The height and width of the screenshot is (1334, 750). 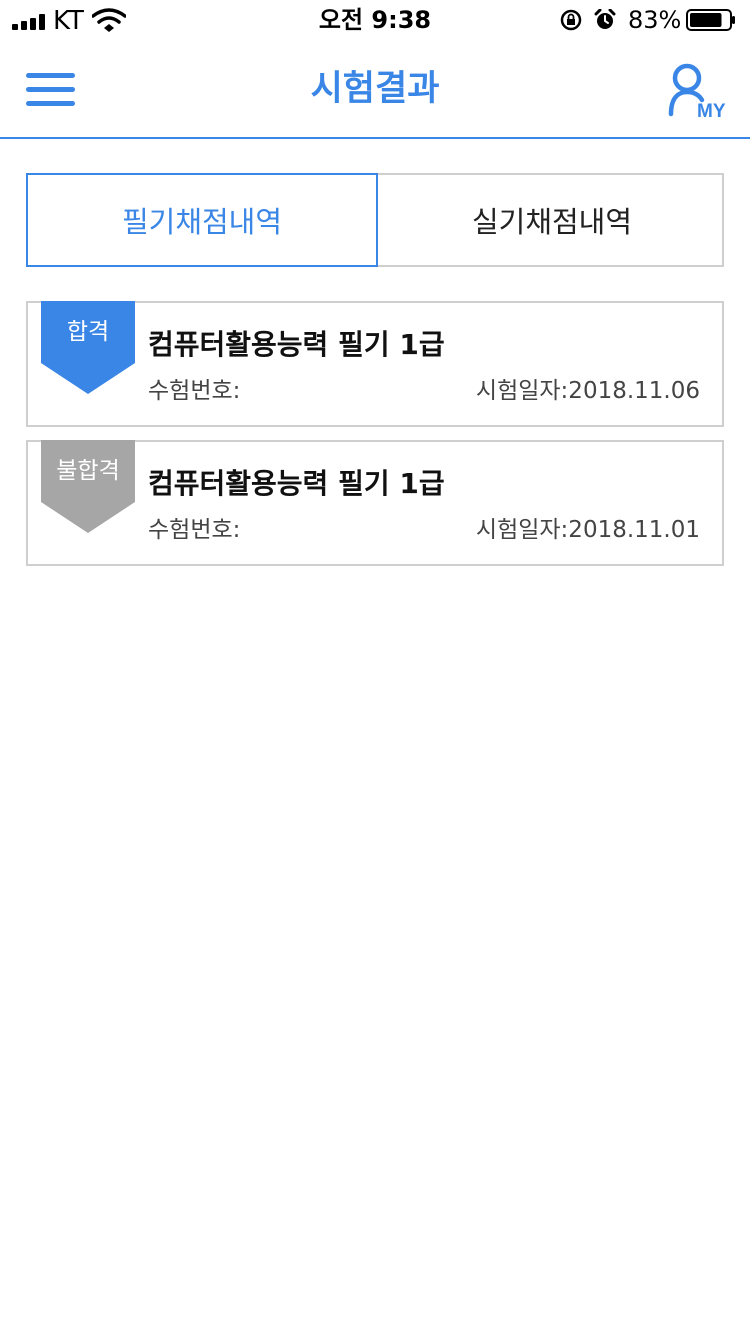 I want to click on nav-bar: 시험결과 MY, so click(x=375, y=89).